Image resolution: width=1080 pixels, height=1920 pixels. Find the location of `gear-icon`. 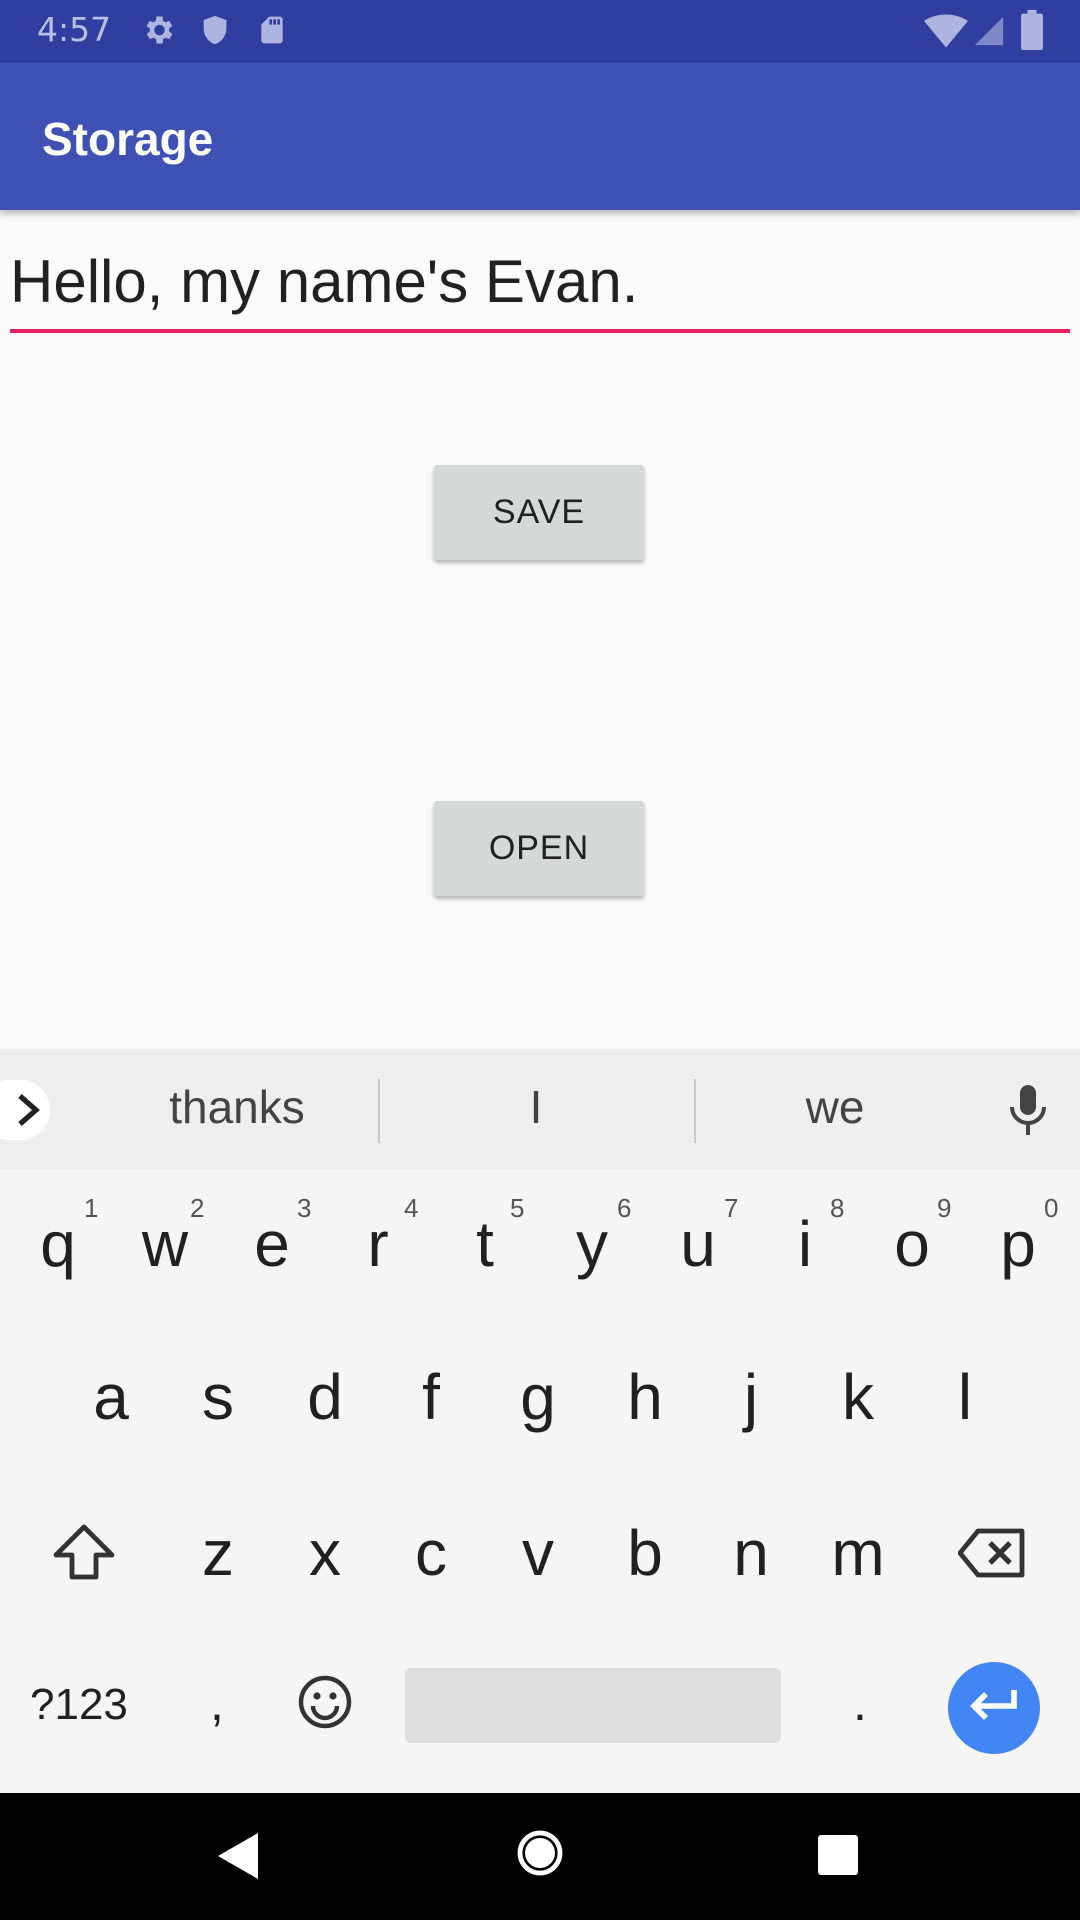

gear-icon is located at coordinates (158, 32).